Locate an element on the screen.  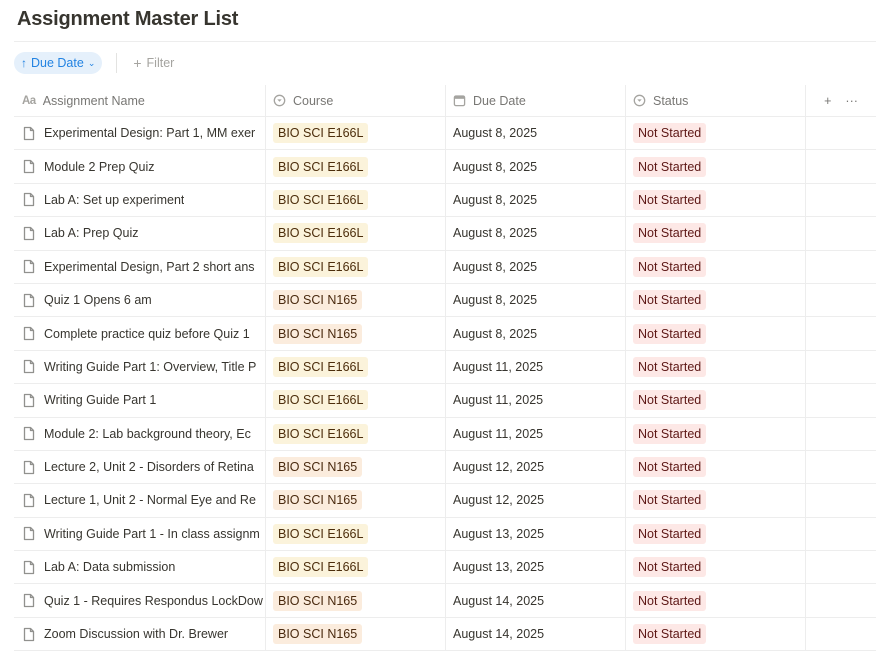
due-date: August 13, 2025 is located at coordinates (499, 567).